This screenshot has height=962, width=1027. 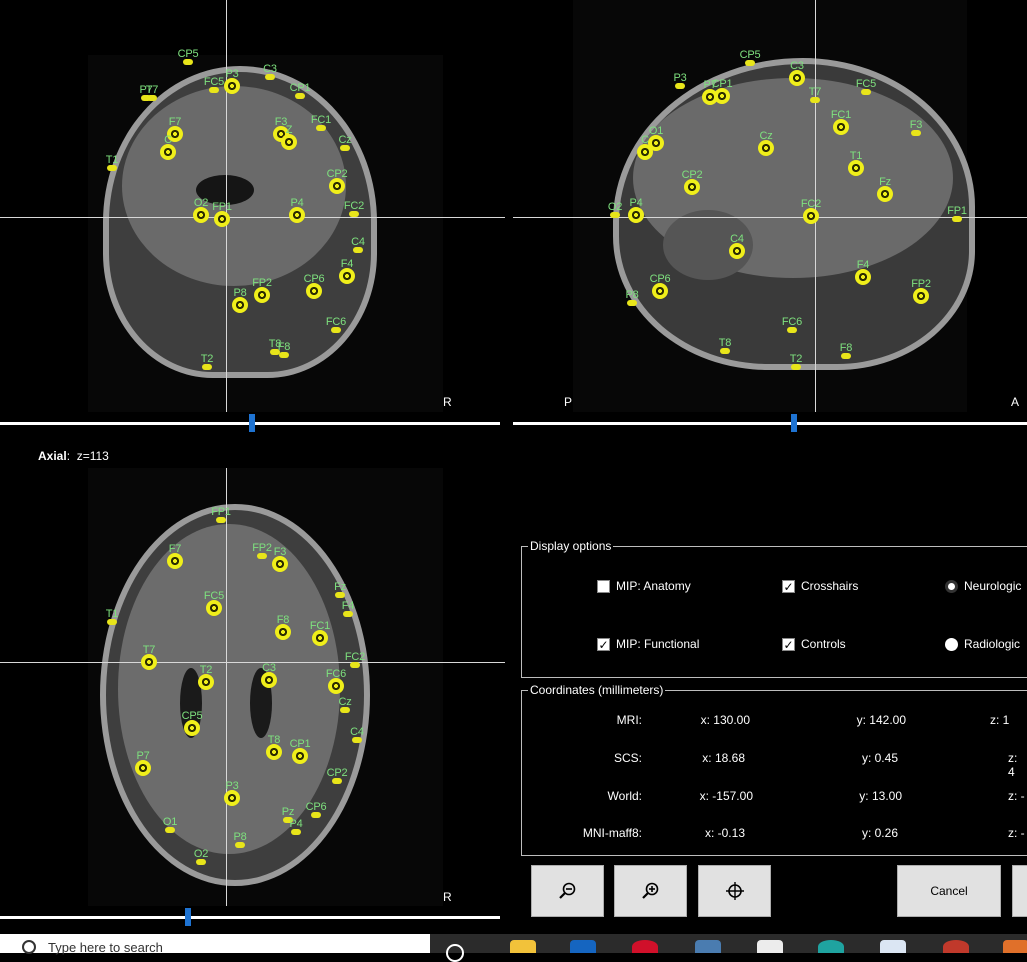 I want to click on electrode-label: C, so click(x=645, y=140).